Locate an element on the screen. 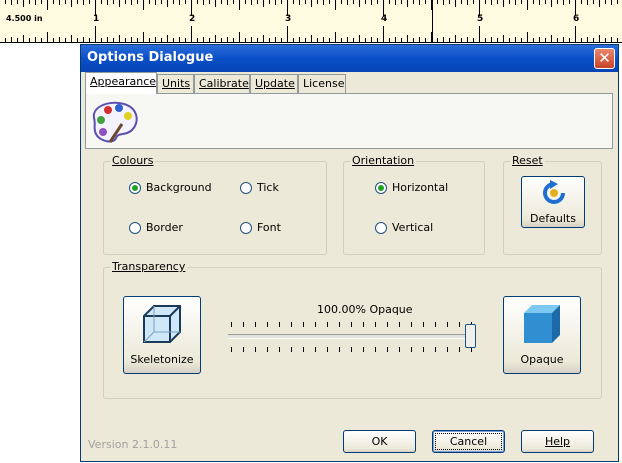 The height and width of the screenshot is (463, 622). ok-label: OK is located at coordinates (379, 441).